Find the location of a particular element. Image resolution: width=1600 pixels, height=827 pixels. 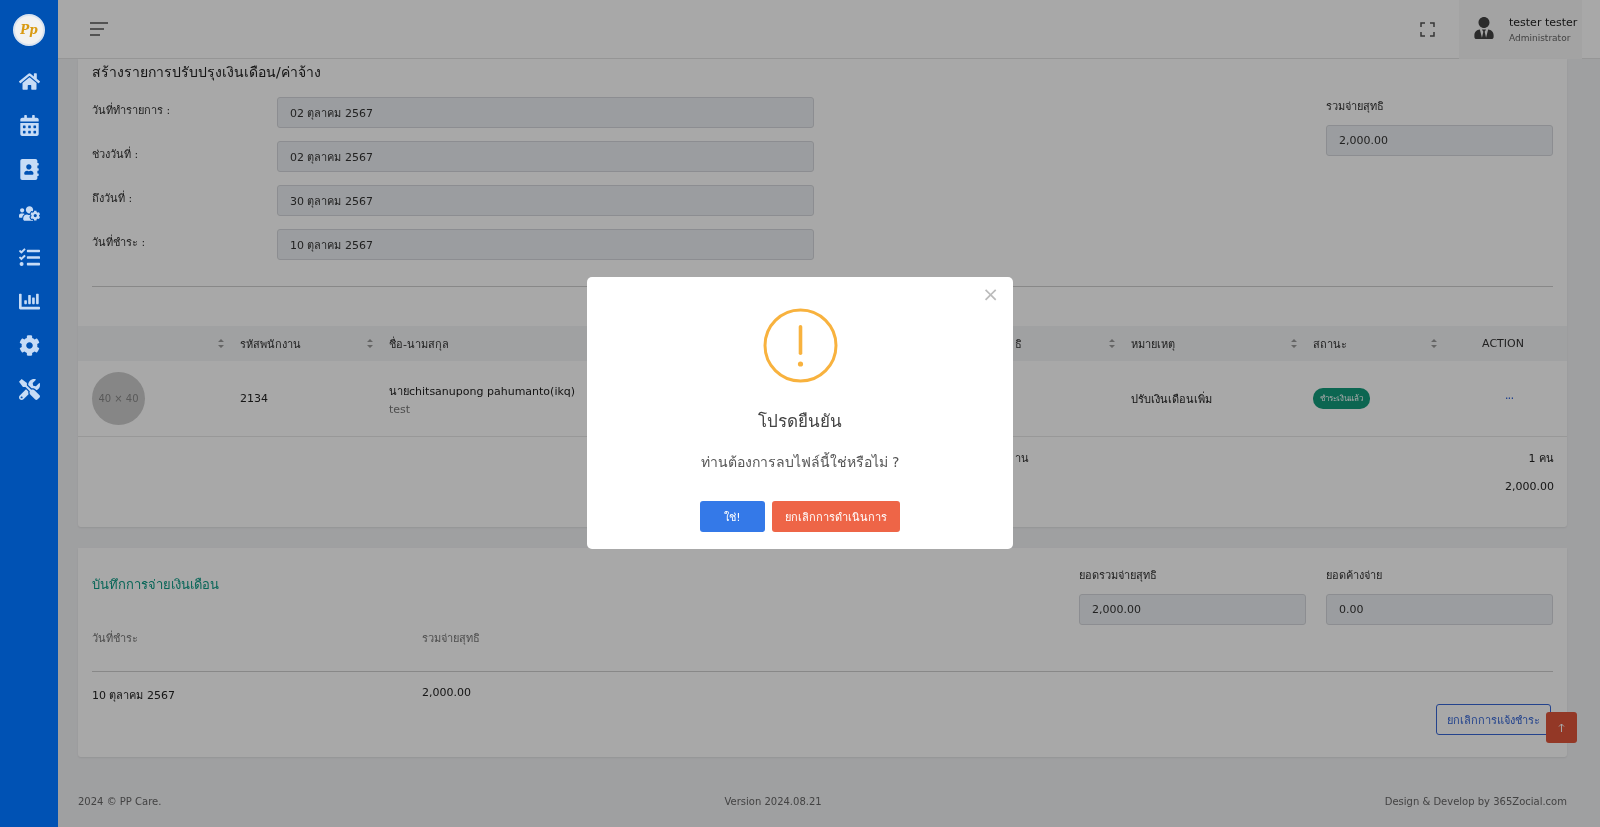

calendar-icon is located at coordinates (29, 125).